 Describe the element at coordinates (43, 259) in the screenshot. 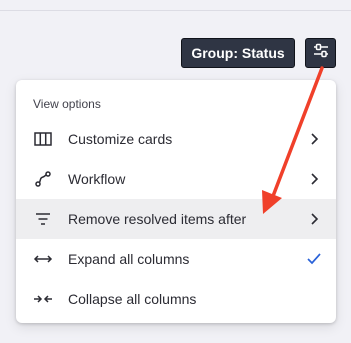

I see `expand-arrows-icon` at that location.